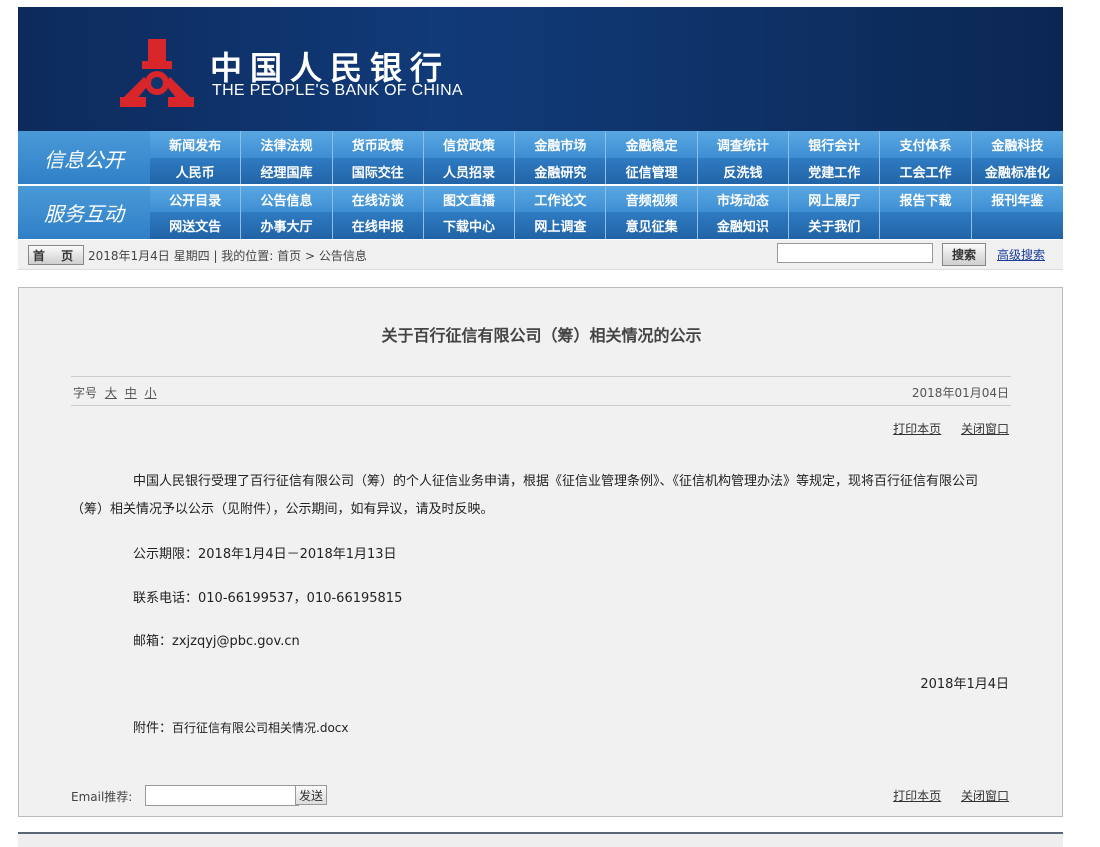  Describe the element at coordinates (926, 171) in the screenshot. I see `nav-item: 工会工作` at that location.